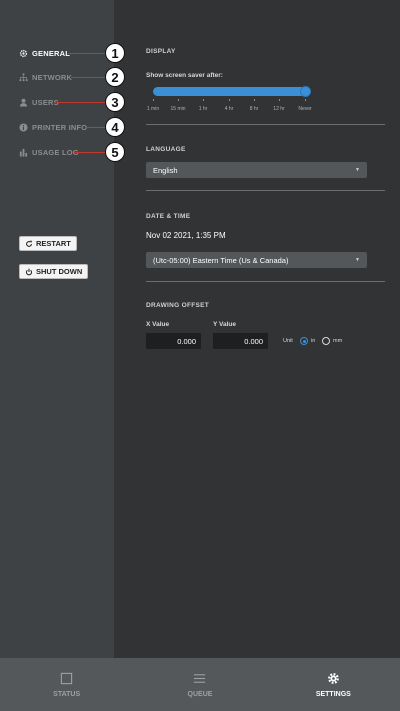 The width and height of the screenshot is (400, 711). I want to click on slider-tick-label: 1 min, so click(153, 109).